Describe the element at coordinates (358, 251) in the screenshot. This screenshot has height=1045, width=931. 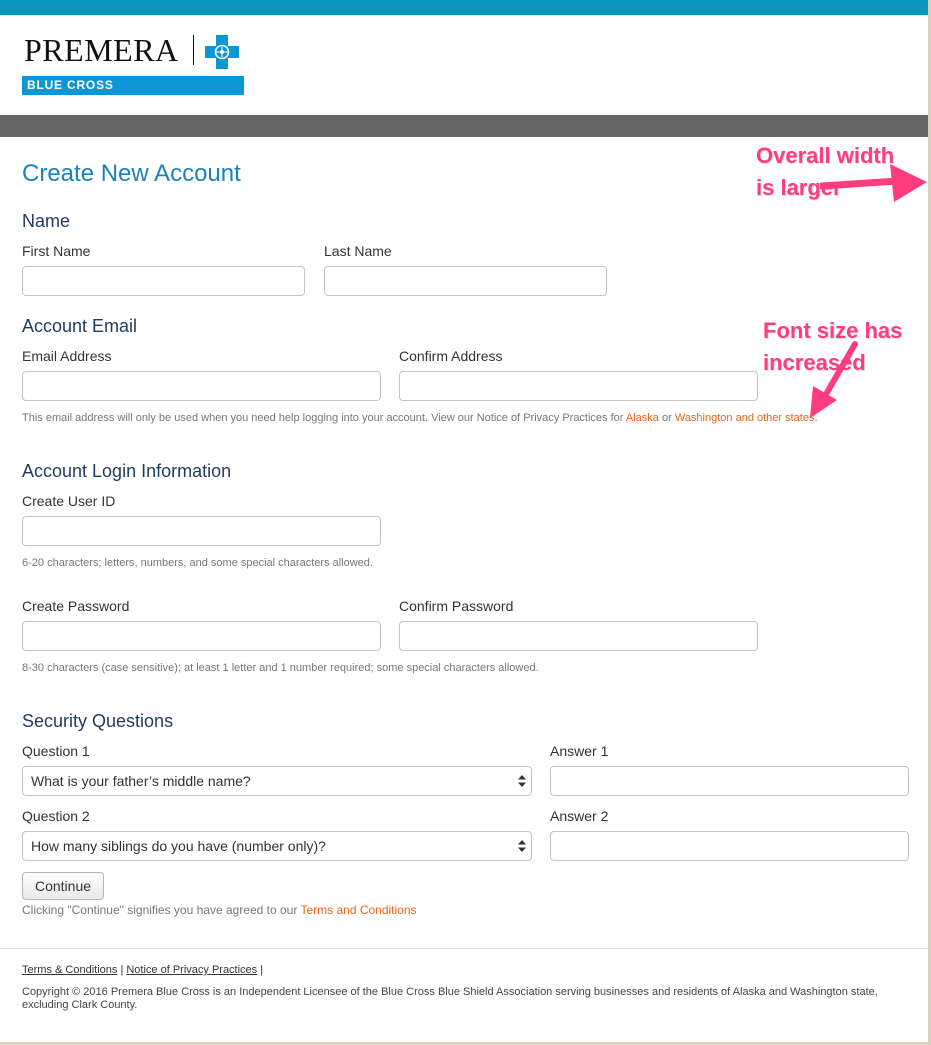
I see `last-name-label: Last Name` at that location.